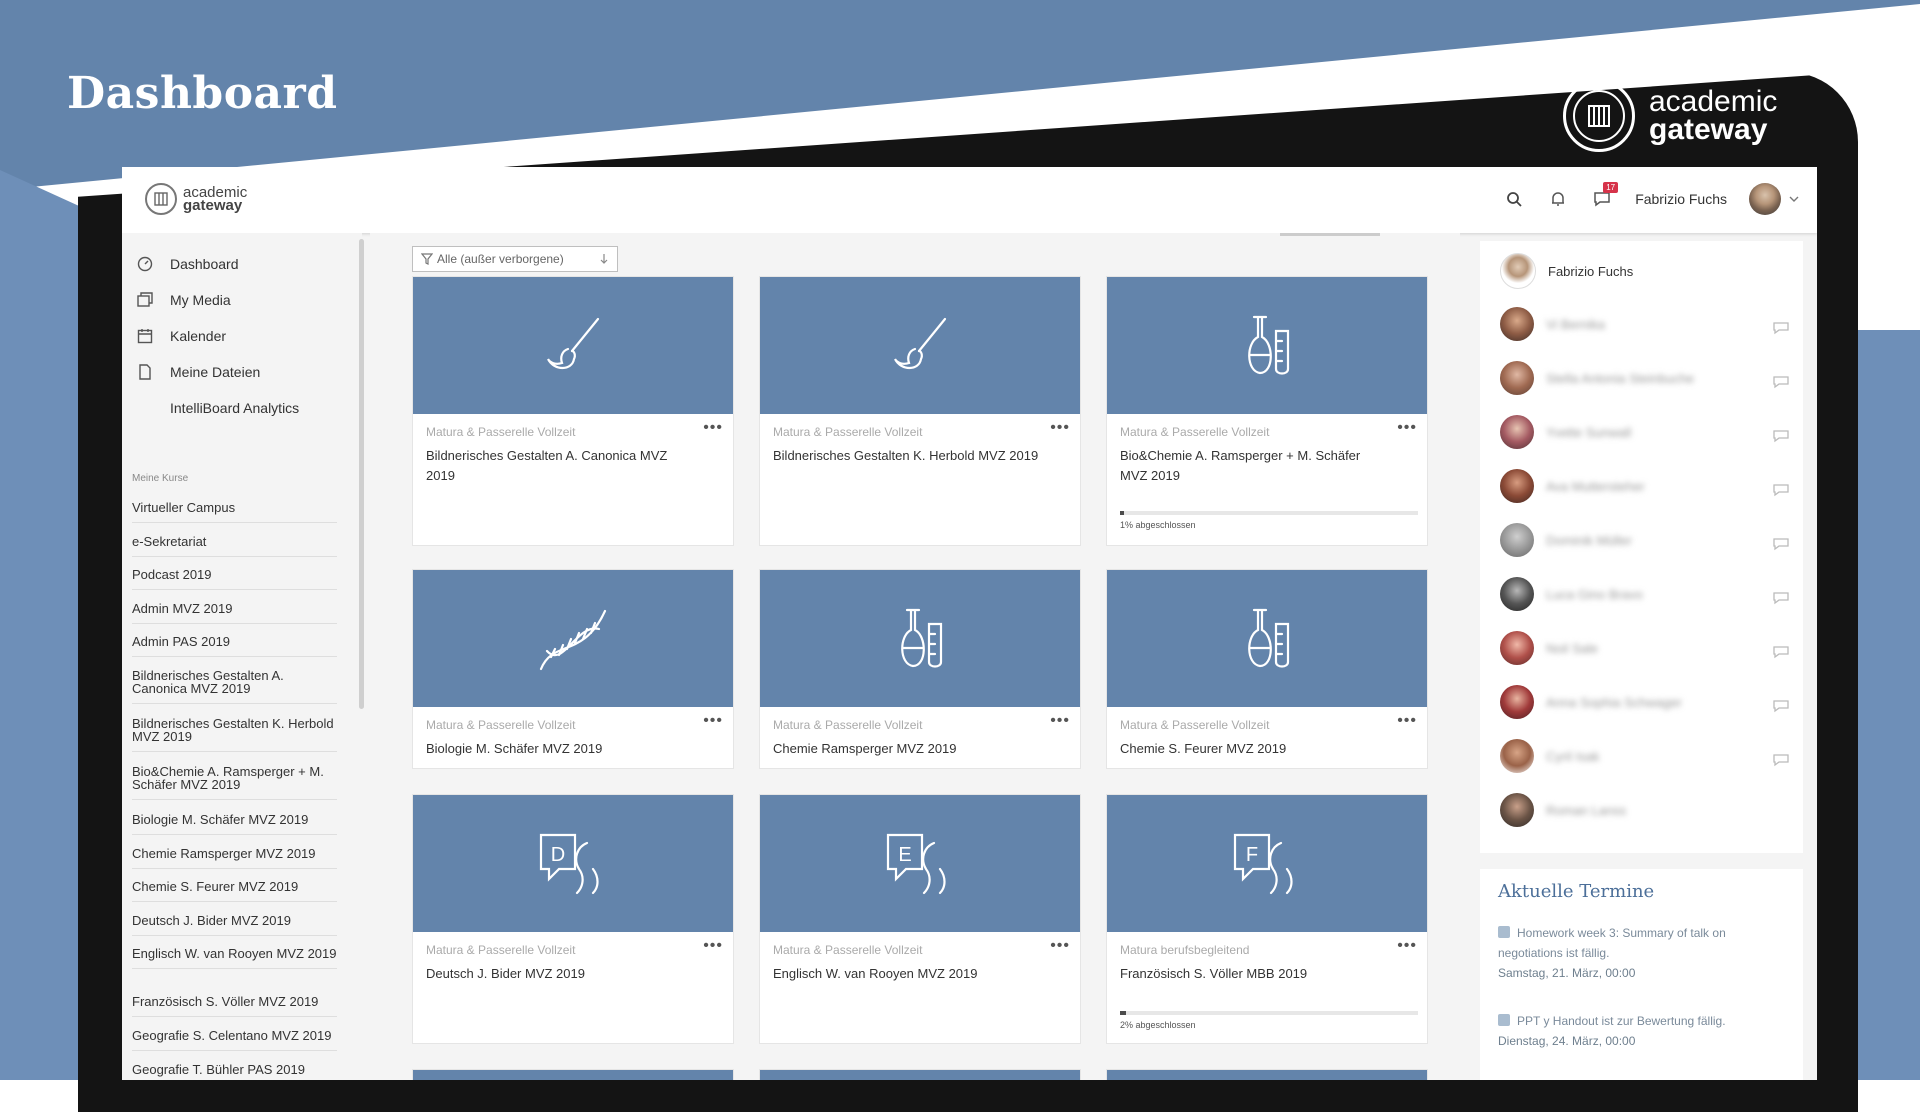  Describe the element at coordinates (1645, 702) in the screenshot. I see `contact-row: Anna Sophia Schwager` at that location.